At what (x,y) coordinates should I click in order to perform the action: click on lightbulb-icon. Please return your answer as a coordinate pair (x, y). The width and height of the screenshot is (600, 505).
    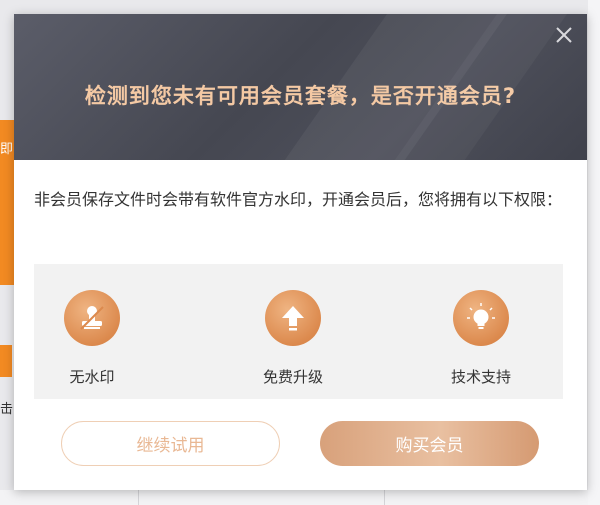
    Looking at the image, I should click on (481, 318).